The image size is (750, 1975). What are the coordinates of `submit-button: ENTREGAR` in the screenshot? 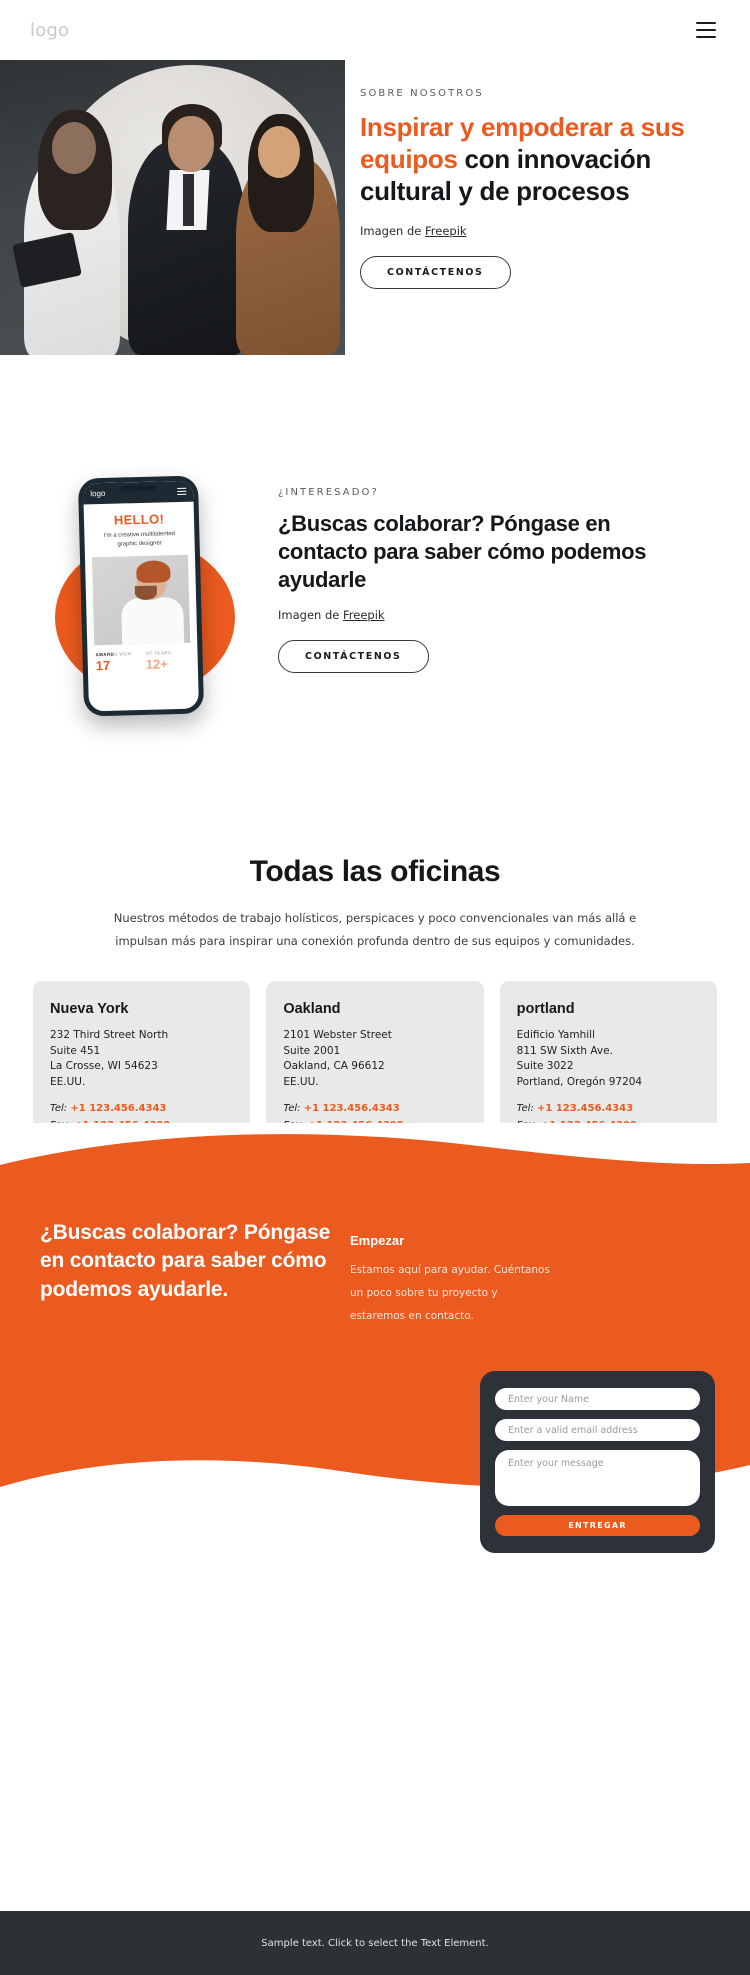 It's located at (597, 1526).